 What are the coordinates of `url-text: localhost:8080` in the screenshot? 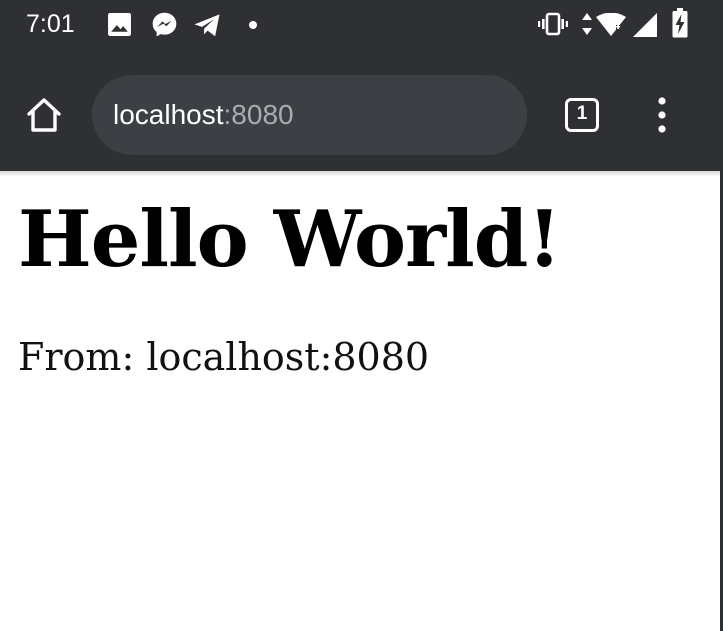 It's located at (203, 115).